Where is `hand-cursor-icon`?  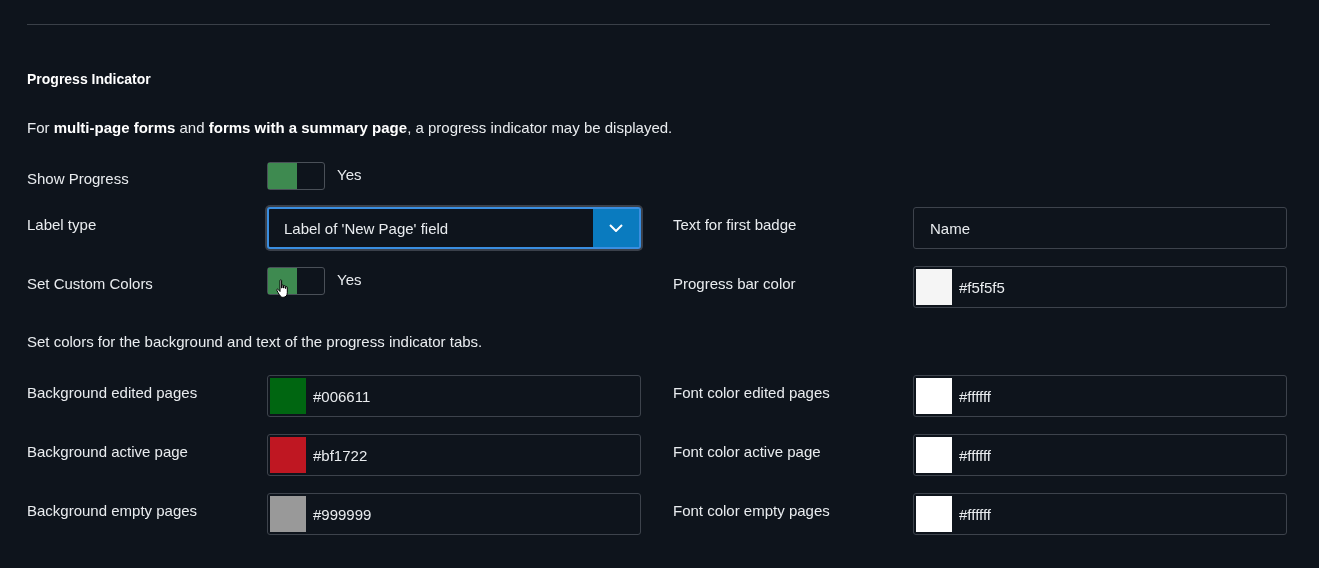
hand-cursor-icon is located at coordinates (283, 289).